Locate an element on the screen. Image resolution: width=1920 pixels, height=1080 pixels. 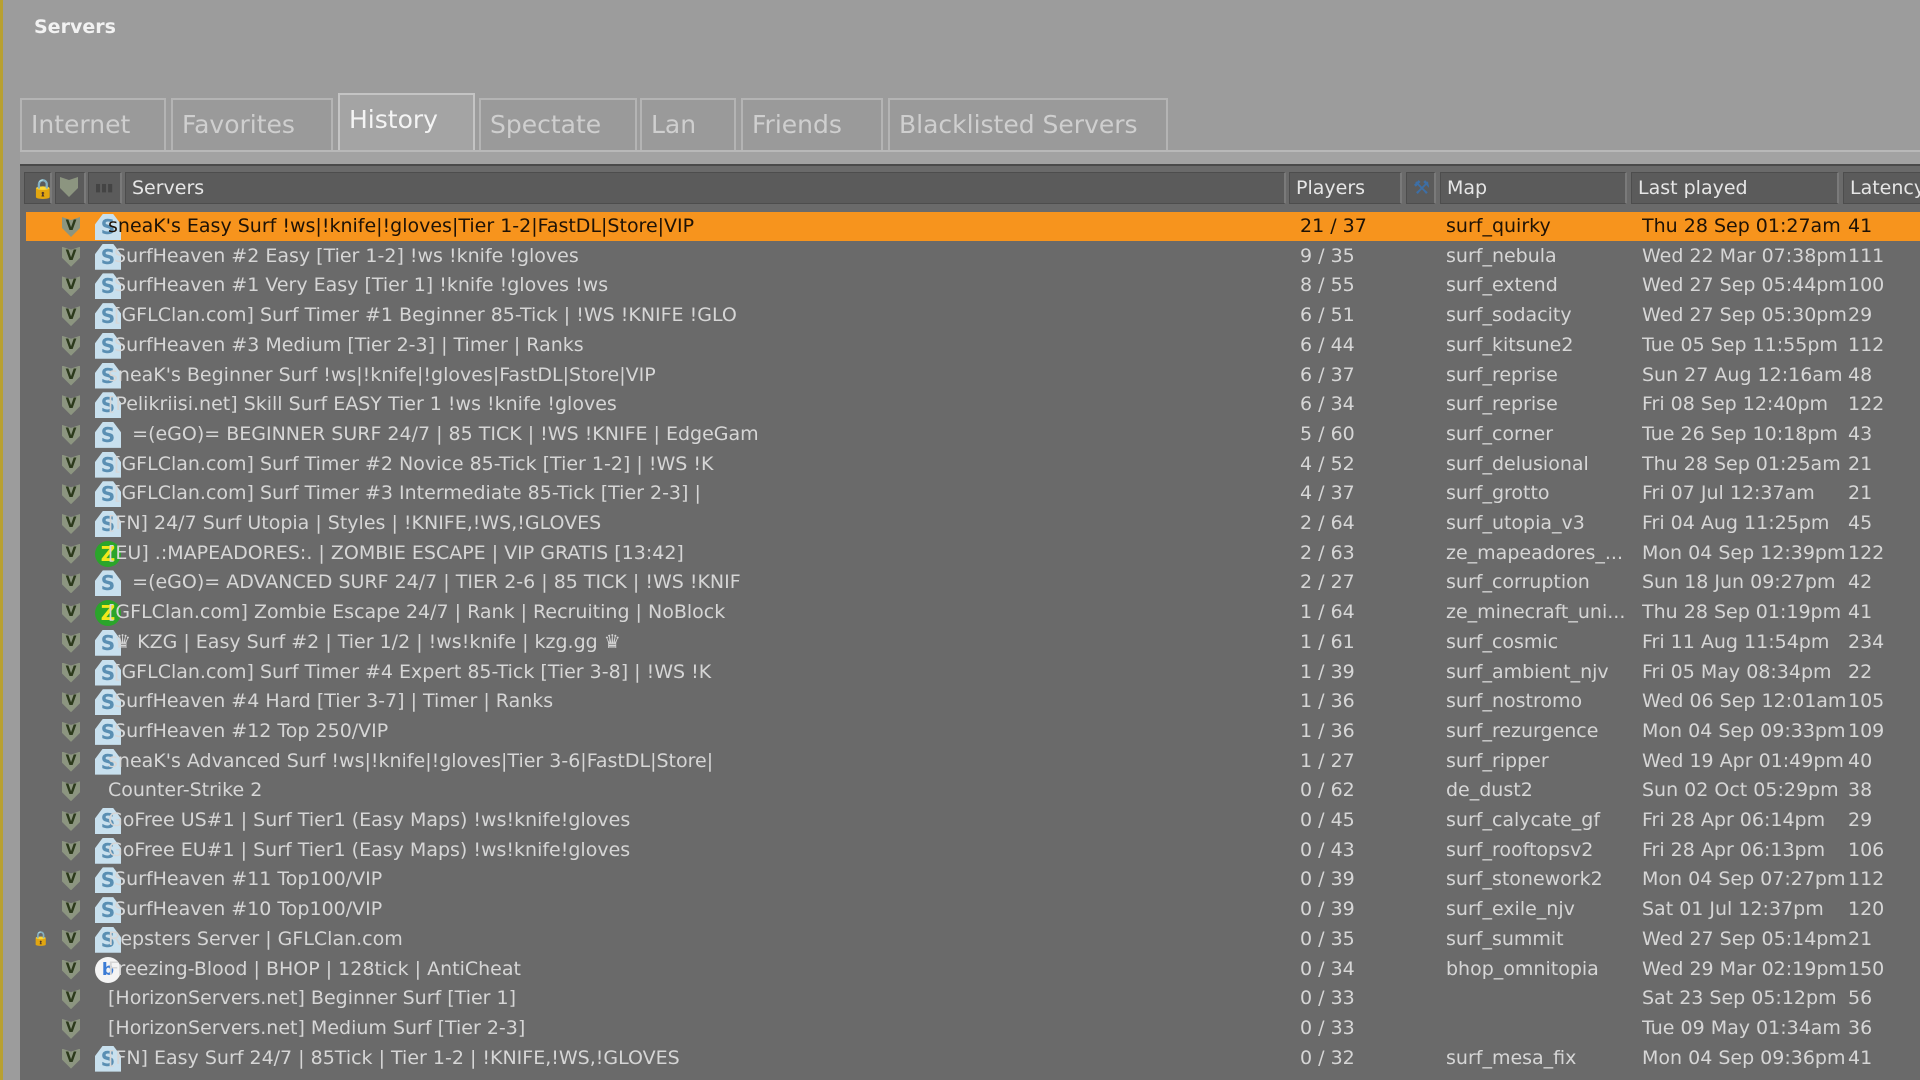
server-players: 8 / 55 is located at coordinates (1327, 285).